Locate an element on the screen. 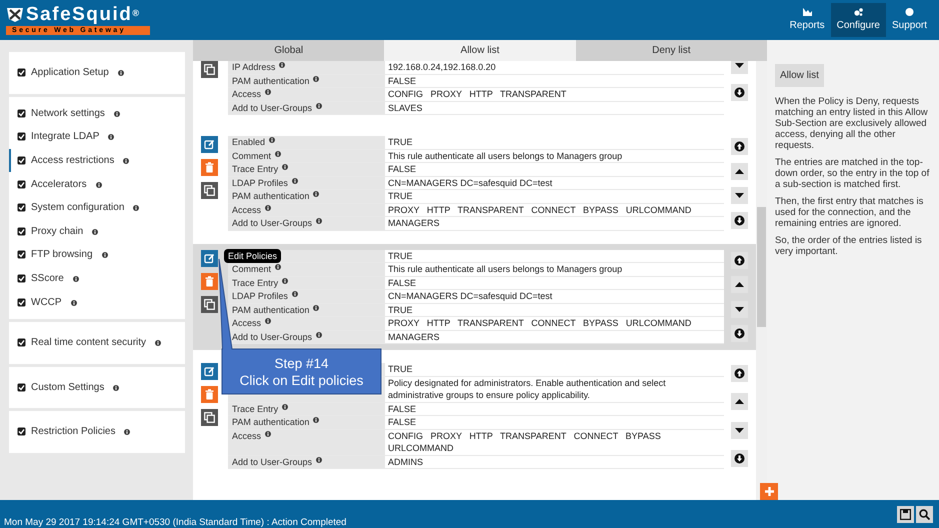 This screenshot has height=528, width=939. search-button is located at coordinates (924, 514).